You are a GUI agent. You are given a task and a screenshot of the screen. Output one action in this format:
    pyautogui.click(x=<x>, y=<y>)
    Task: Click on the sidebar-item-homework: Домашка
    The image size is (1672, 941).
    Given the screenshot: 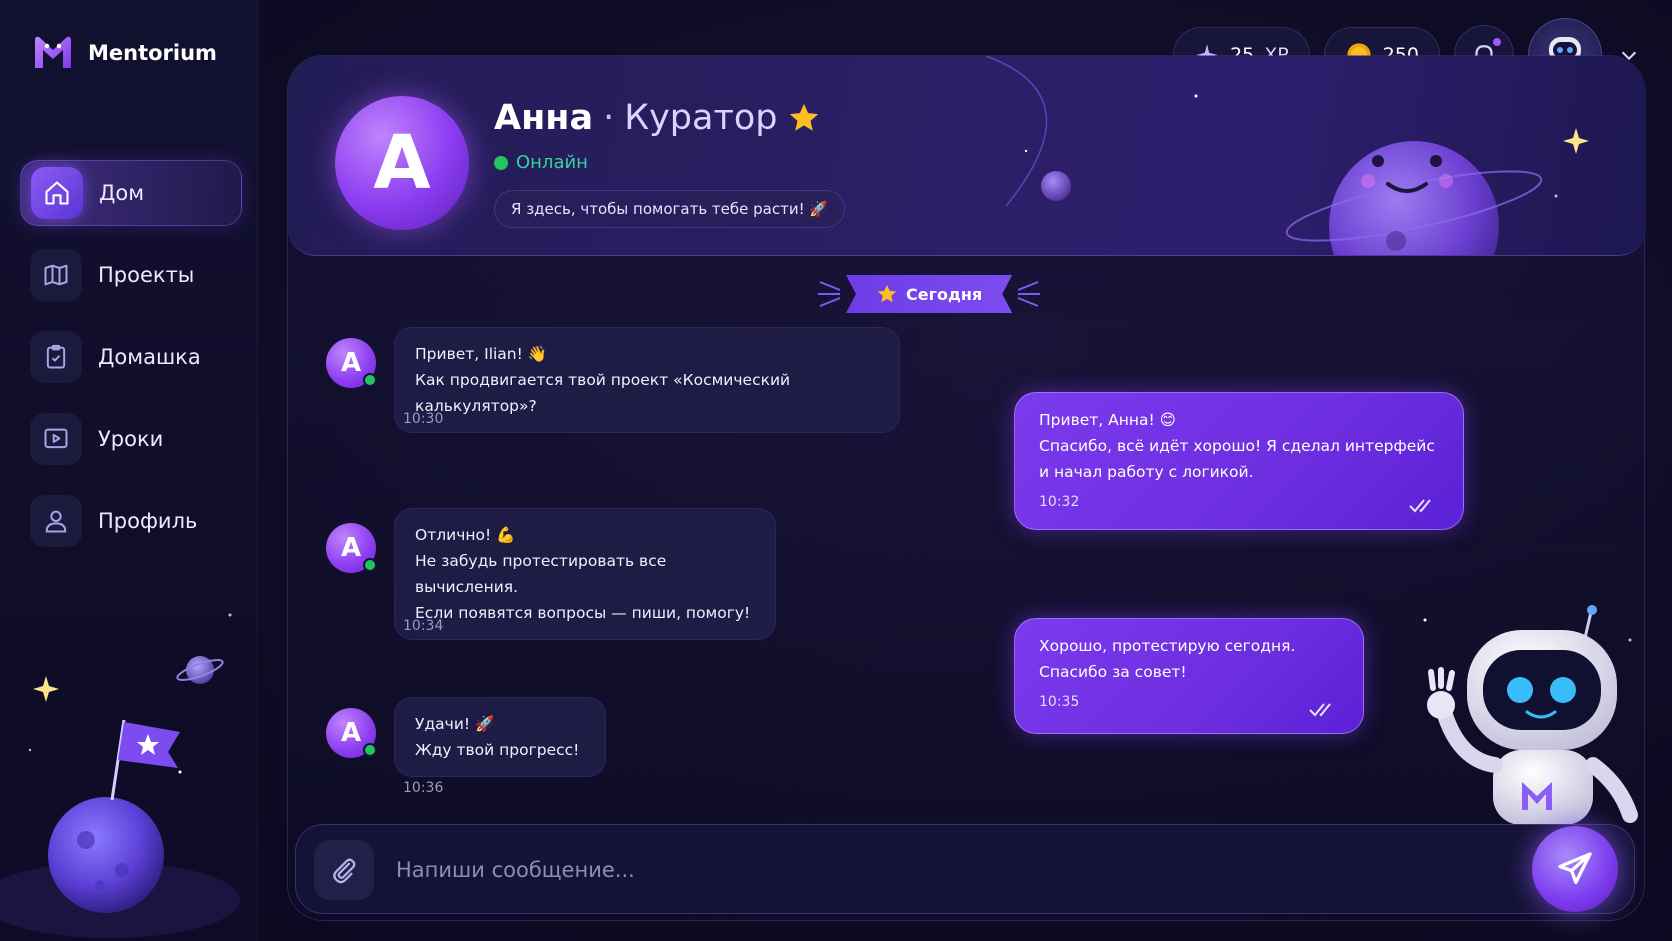 What is the action you would take?
    pyautogui.click(x=131, y=357)
    